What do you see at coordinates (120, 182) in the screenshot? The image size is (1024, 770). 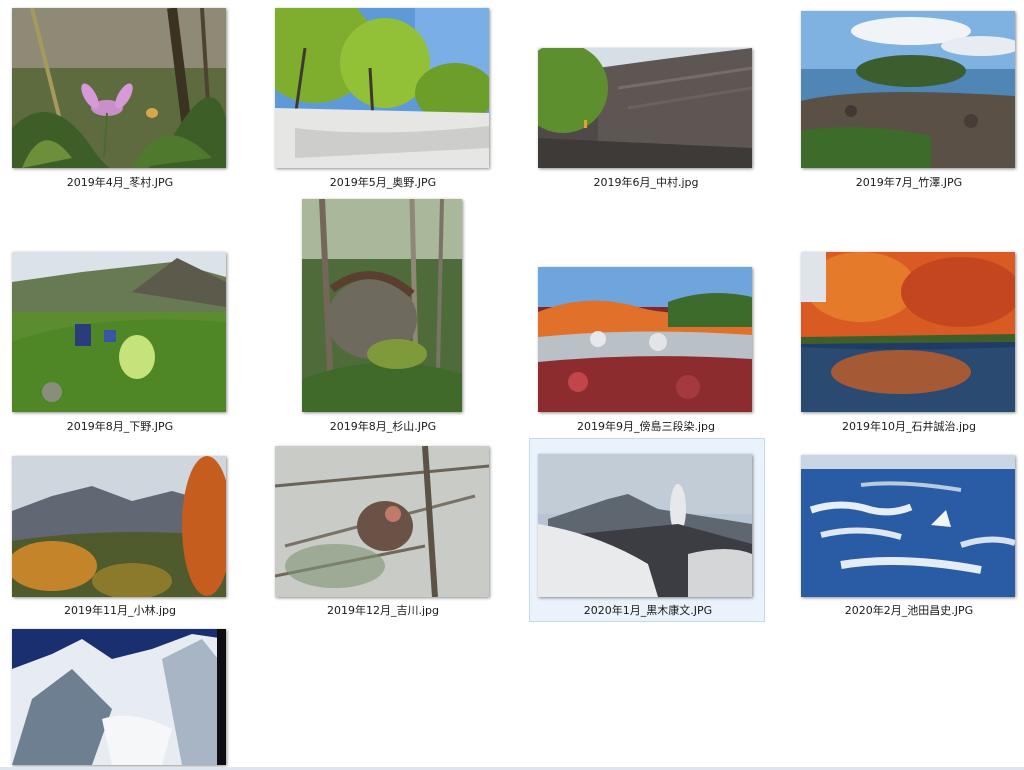 I see `file-name: 2019年4月_苳村.JPG` at bounding box center [120, 182].